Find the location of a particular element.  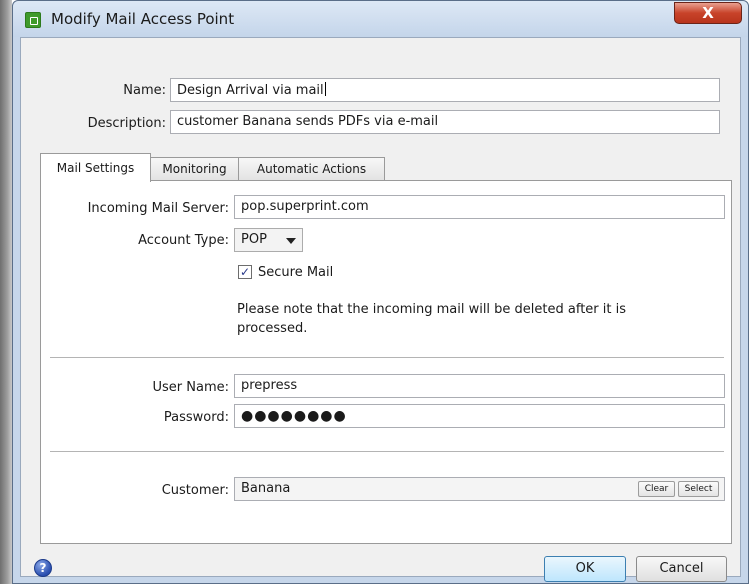

incoming-server-label: Incoming Mail Server: is located at coordinates (158, 208).